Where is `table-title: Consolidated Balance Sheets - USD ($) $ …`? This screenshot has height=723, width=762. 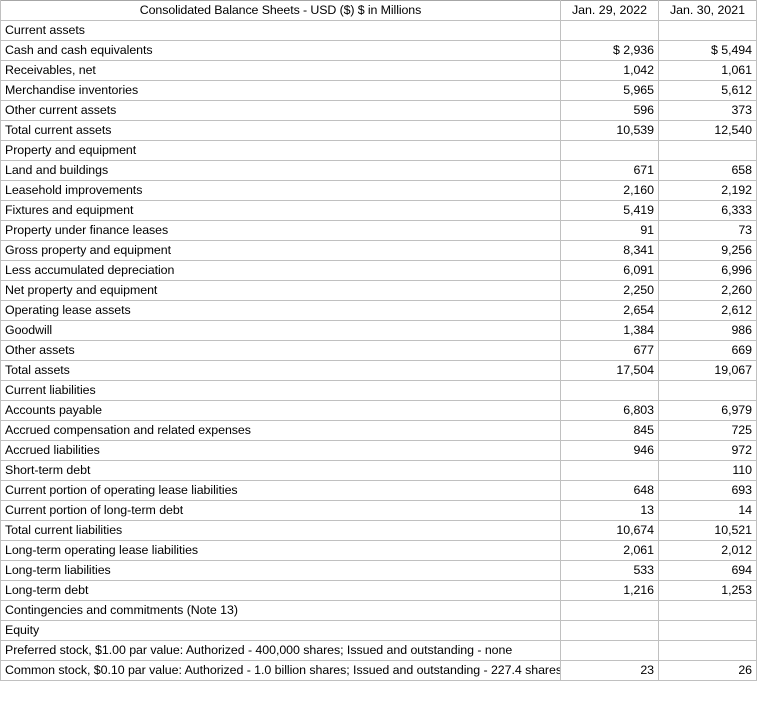
table-title: Consolidated Balance Sheets - USD ($) $ … is located at coordinates (280, 10).